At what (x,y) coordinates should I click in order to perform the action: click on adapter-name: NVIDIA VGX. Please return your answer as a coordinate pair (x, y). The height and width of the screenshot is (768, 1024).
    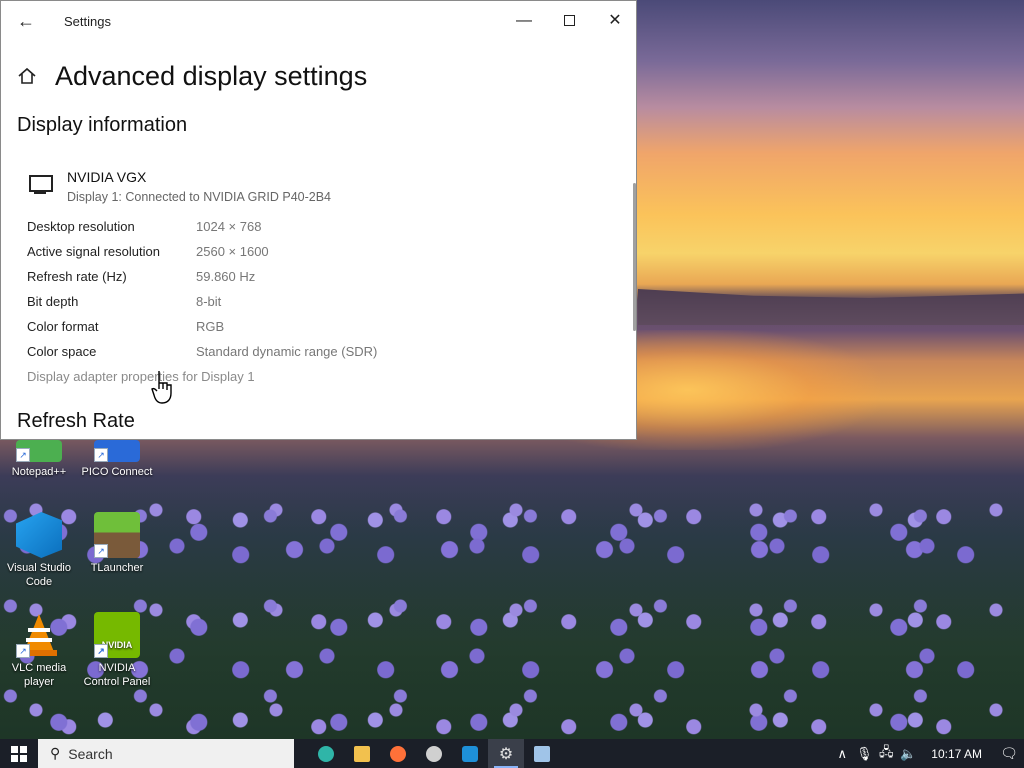
    Looking at the image, I should click on (107, 177).